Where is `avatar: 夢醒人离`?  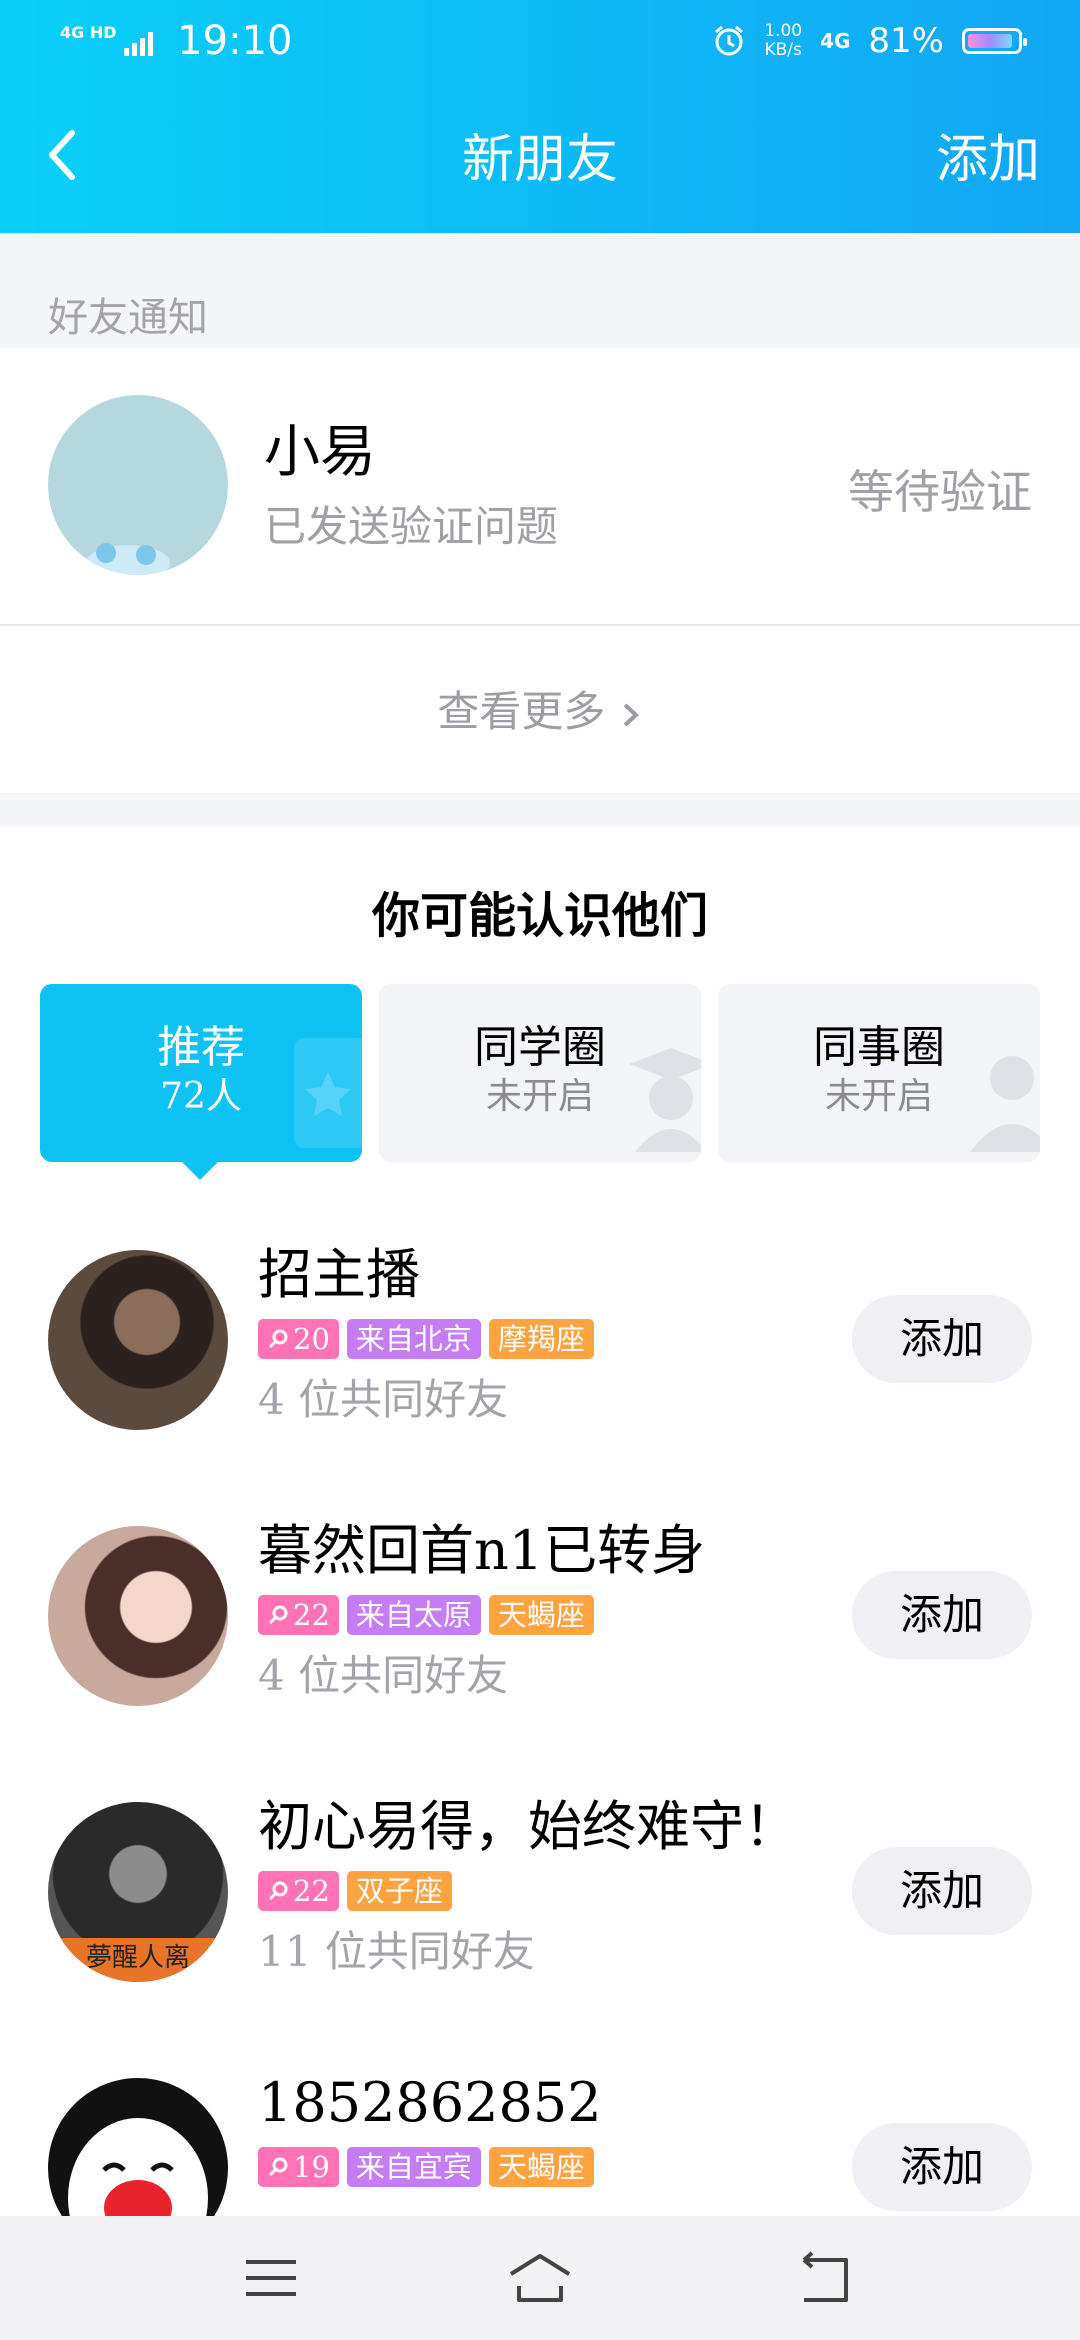
avatar: 夢醒人离 is located at coordinates (138, 1892).